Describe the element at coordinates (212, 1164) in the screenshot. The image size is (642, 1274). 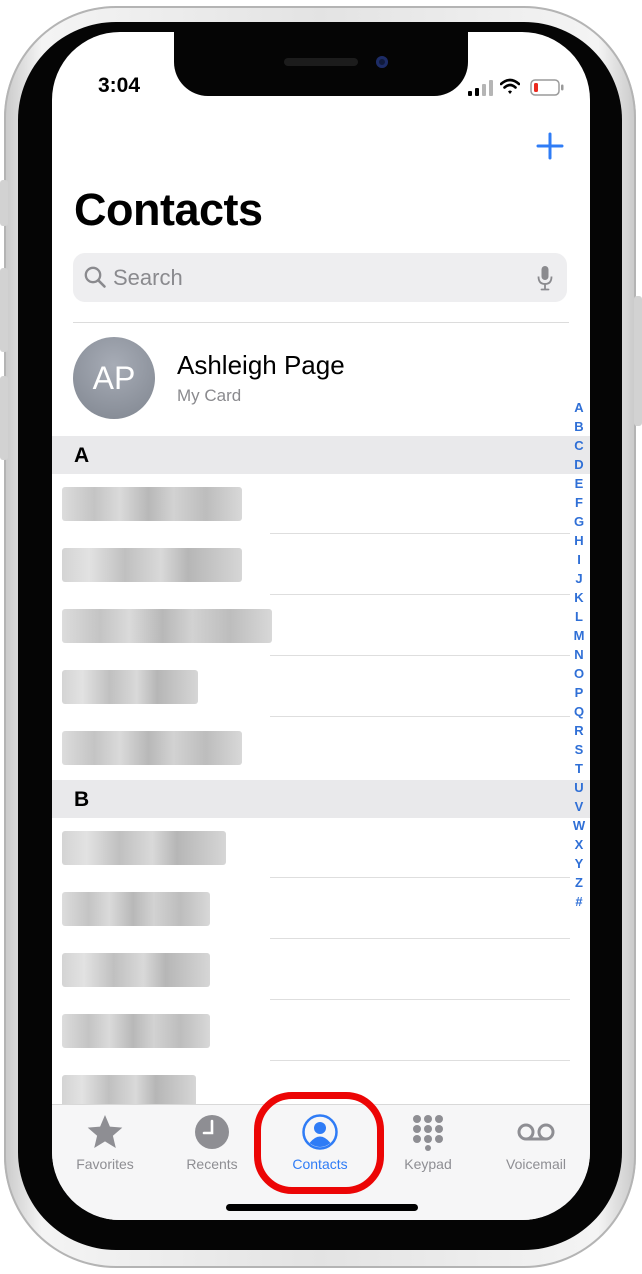
I see `tab-label: Recents` at that location.